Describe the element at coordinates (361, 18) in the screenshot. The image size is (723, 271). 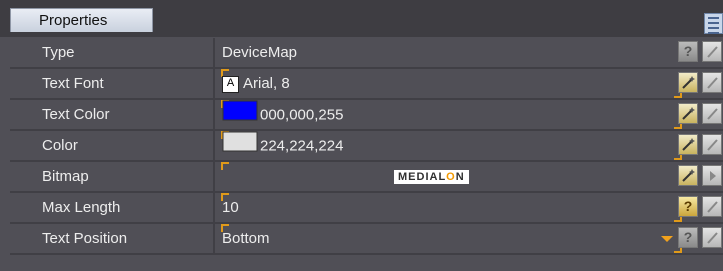
I see `panel-header: Properties` at that location.